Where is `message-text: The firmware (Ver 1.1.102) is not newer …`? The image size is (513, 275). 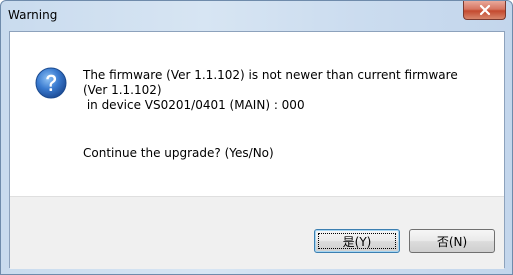 message-text: The firmware (Ver 1.1.102) is not newer … is located at coordinates (270, 90).